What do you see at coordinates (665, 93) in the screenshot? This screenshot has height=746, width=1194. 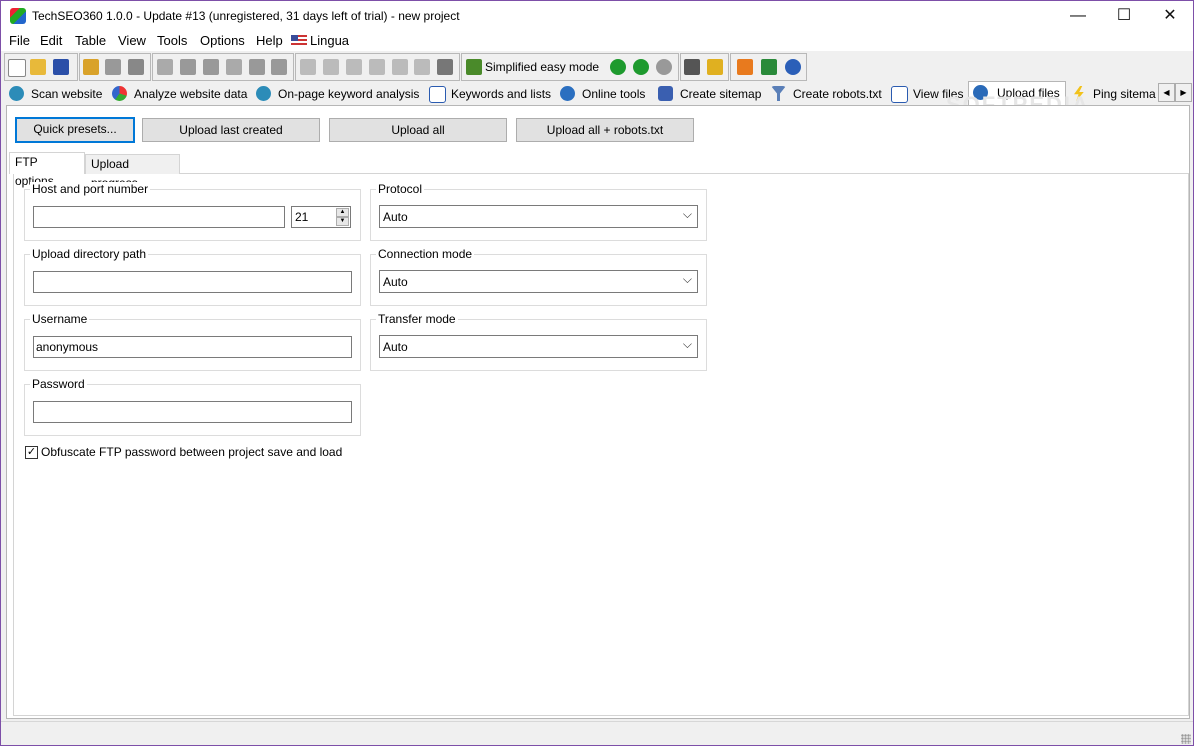 I see `sitemap-icon` at bounding box center [665, 93].